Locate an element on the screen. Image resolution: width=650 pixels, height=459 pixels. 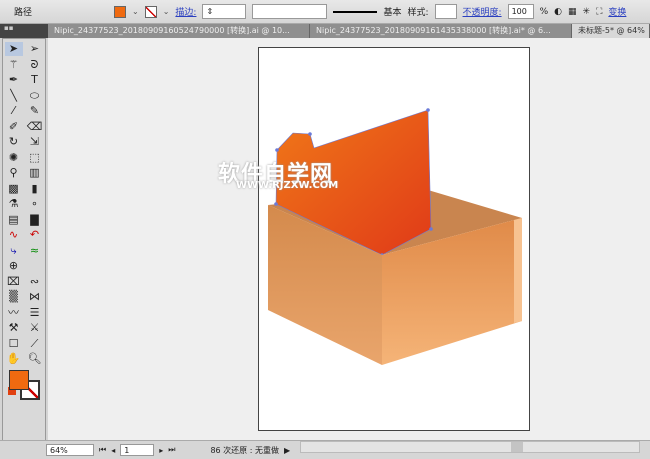
fish-tool-icon: ⋈ is located at coordinates (35, 297).